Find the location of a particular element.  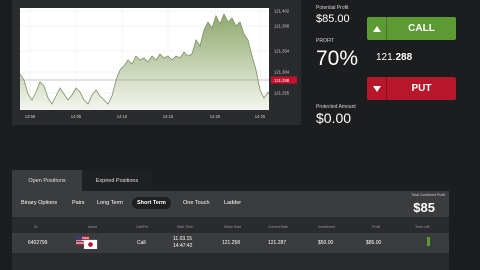

tab-expired-positions: Expired Positions is located at coordinates (117, 180).